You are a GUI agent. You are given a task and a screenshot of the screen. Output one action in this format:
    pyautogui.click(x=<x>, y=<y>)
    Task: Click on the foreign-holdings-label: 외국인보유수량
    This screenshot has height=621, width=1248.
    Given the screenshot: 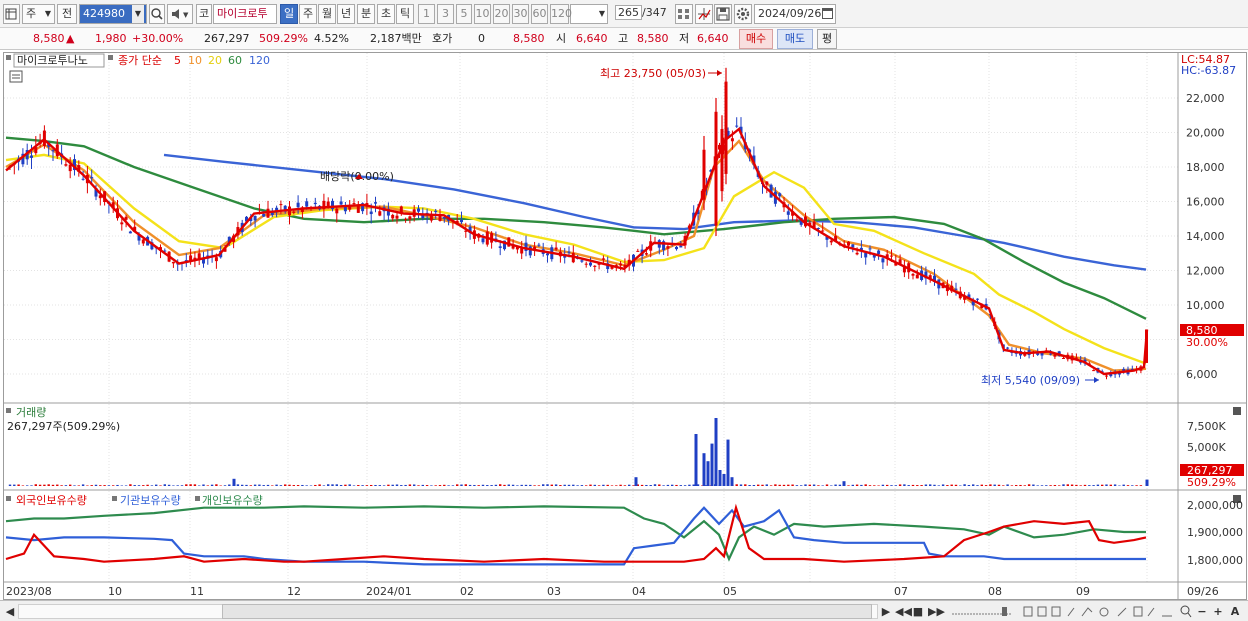 What is the action you would take?
    pyautogui.click(x=51, y=500)
    